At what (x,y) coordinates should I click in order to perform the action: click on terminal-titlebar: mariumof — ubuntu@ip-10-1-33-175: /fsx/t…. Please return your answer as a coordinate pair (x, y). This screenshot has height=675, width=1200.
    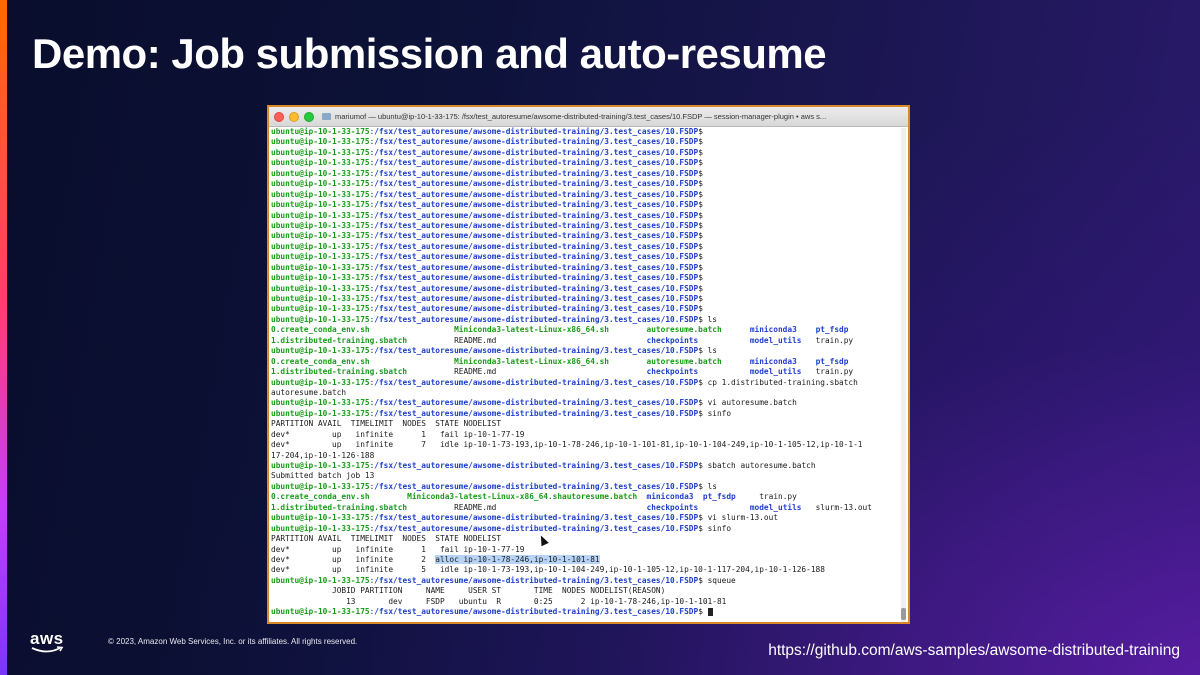
    Looking at the image, I should click on (588, 117).